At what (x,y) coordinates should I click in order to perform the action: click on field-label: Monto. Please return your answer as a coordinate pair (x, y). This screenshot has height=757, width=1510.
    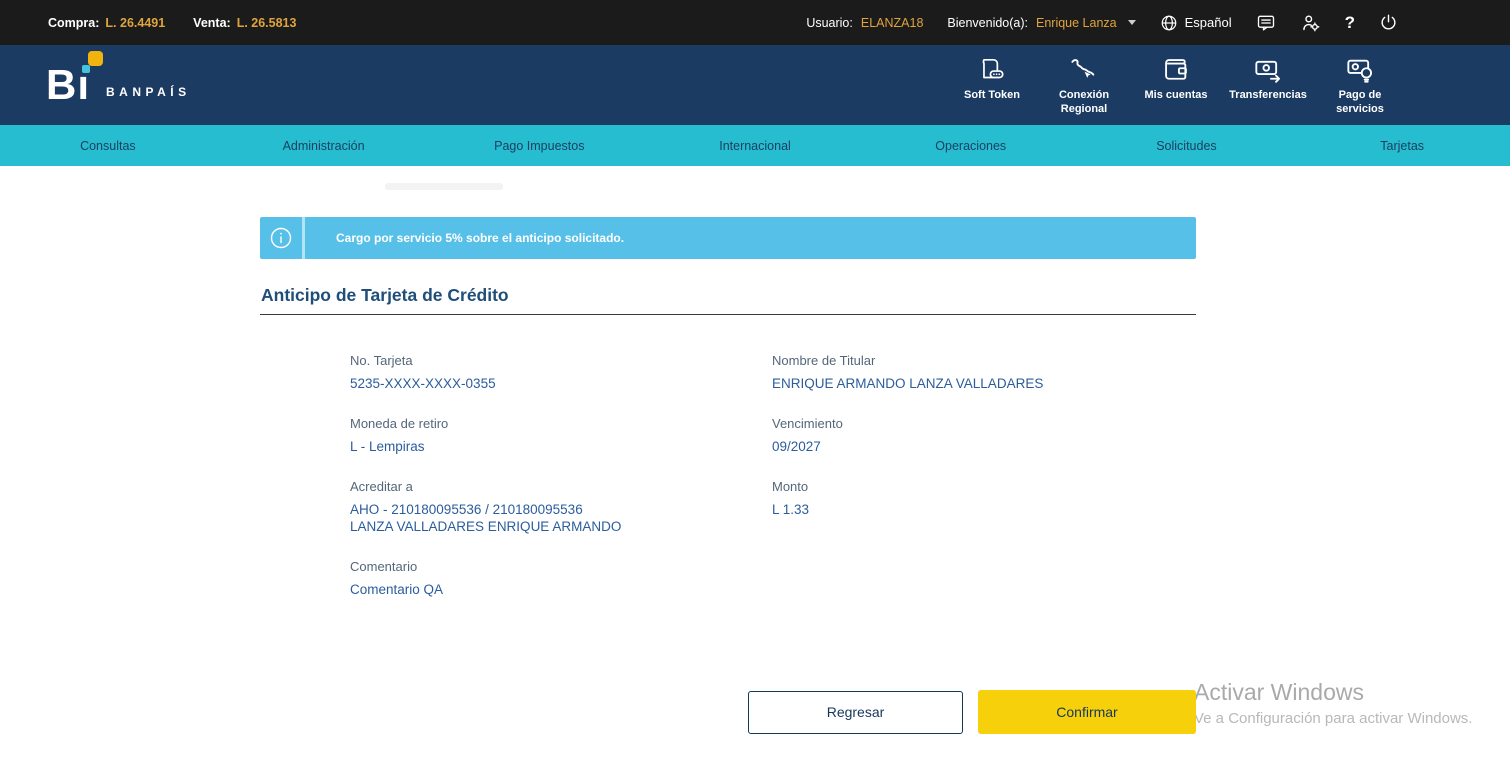
    Looking at the image, I should click on (790, 486).